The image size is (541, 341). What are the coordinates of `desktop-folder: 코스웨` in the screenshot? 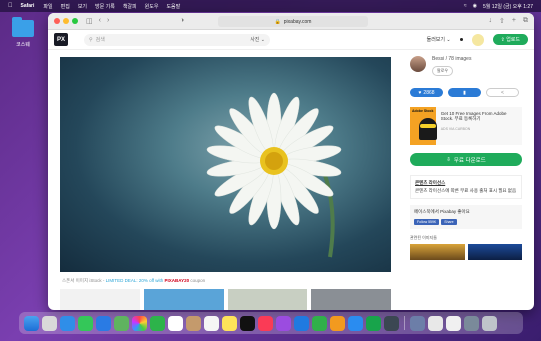 It's located at (23, 32).